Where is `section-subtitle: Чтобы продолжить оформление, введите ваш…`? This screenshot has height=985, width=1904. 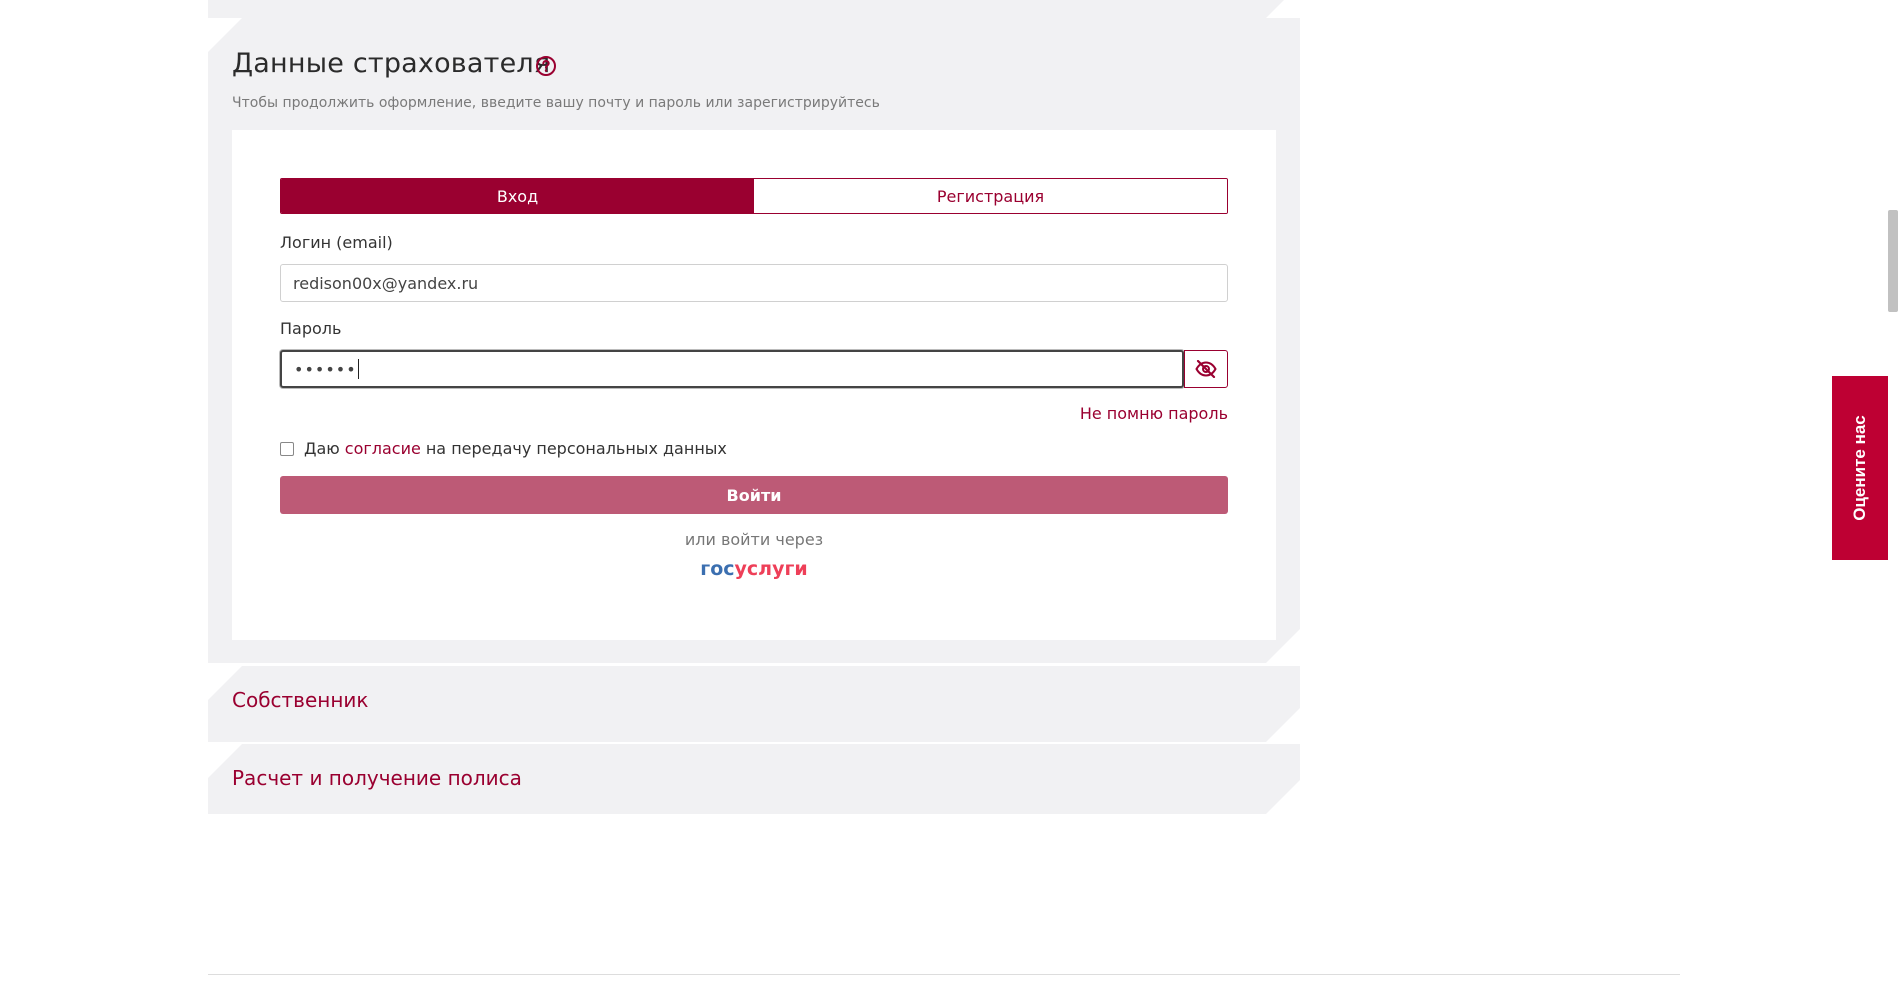
section-subtitle: Чтобы продолжить оформление, введите ваш… is located at coordinates (556, 103).